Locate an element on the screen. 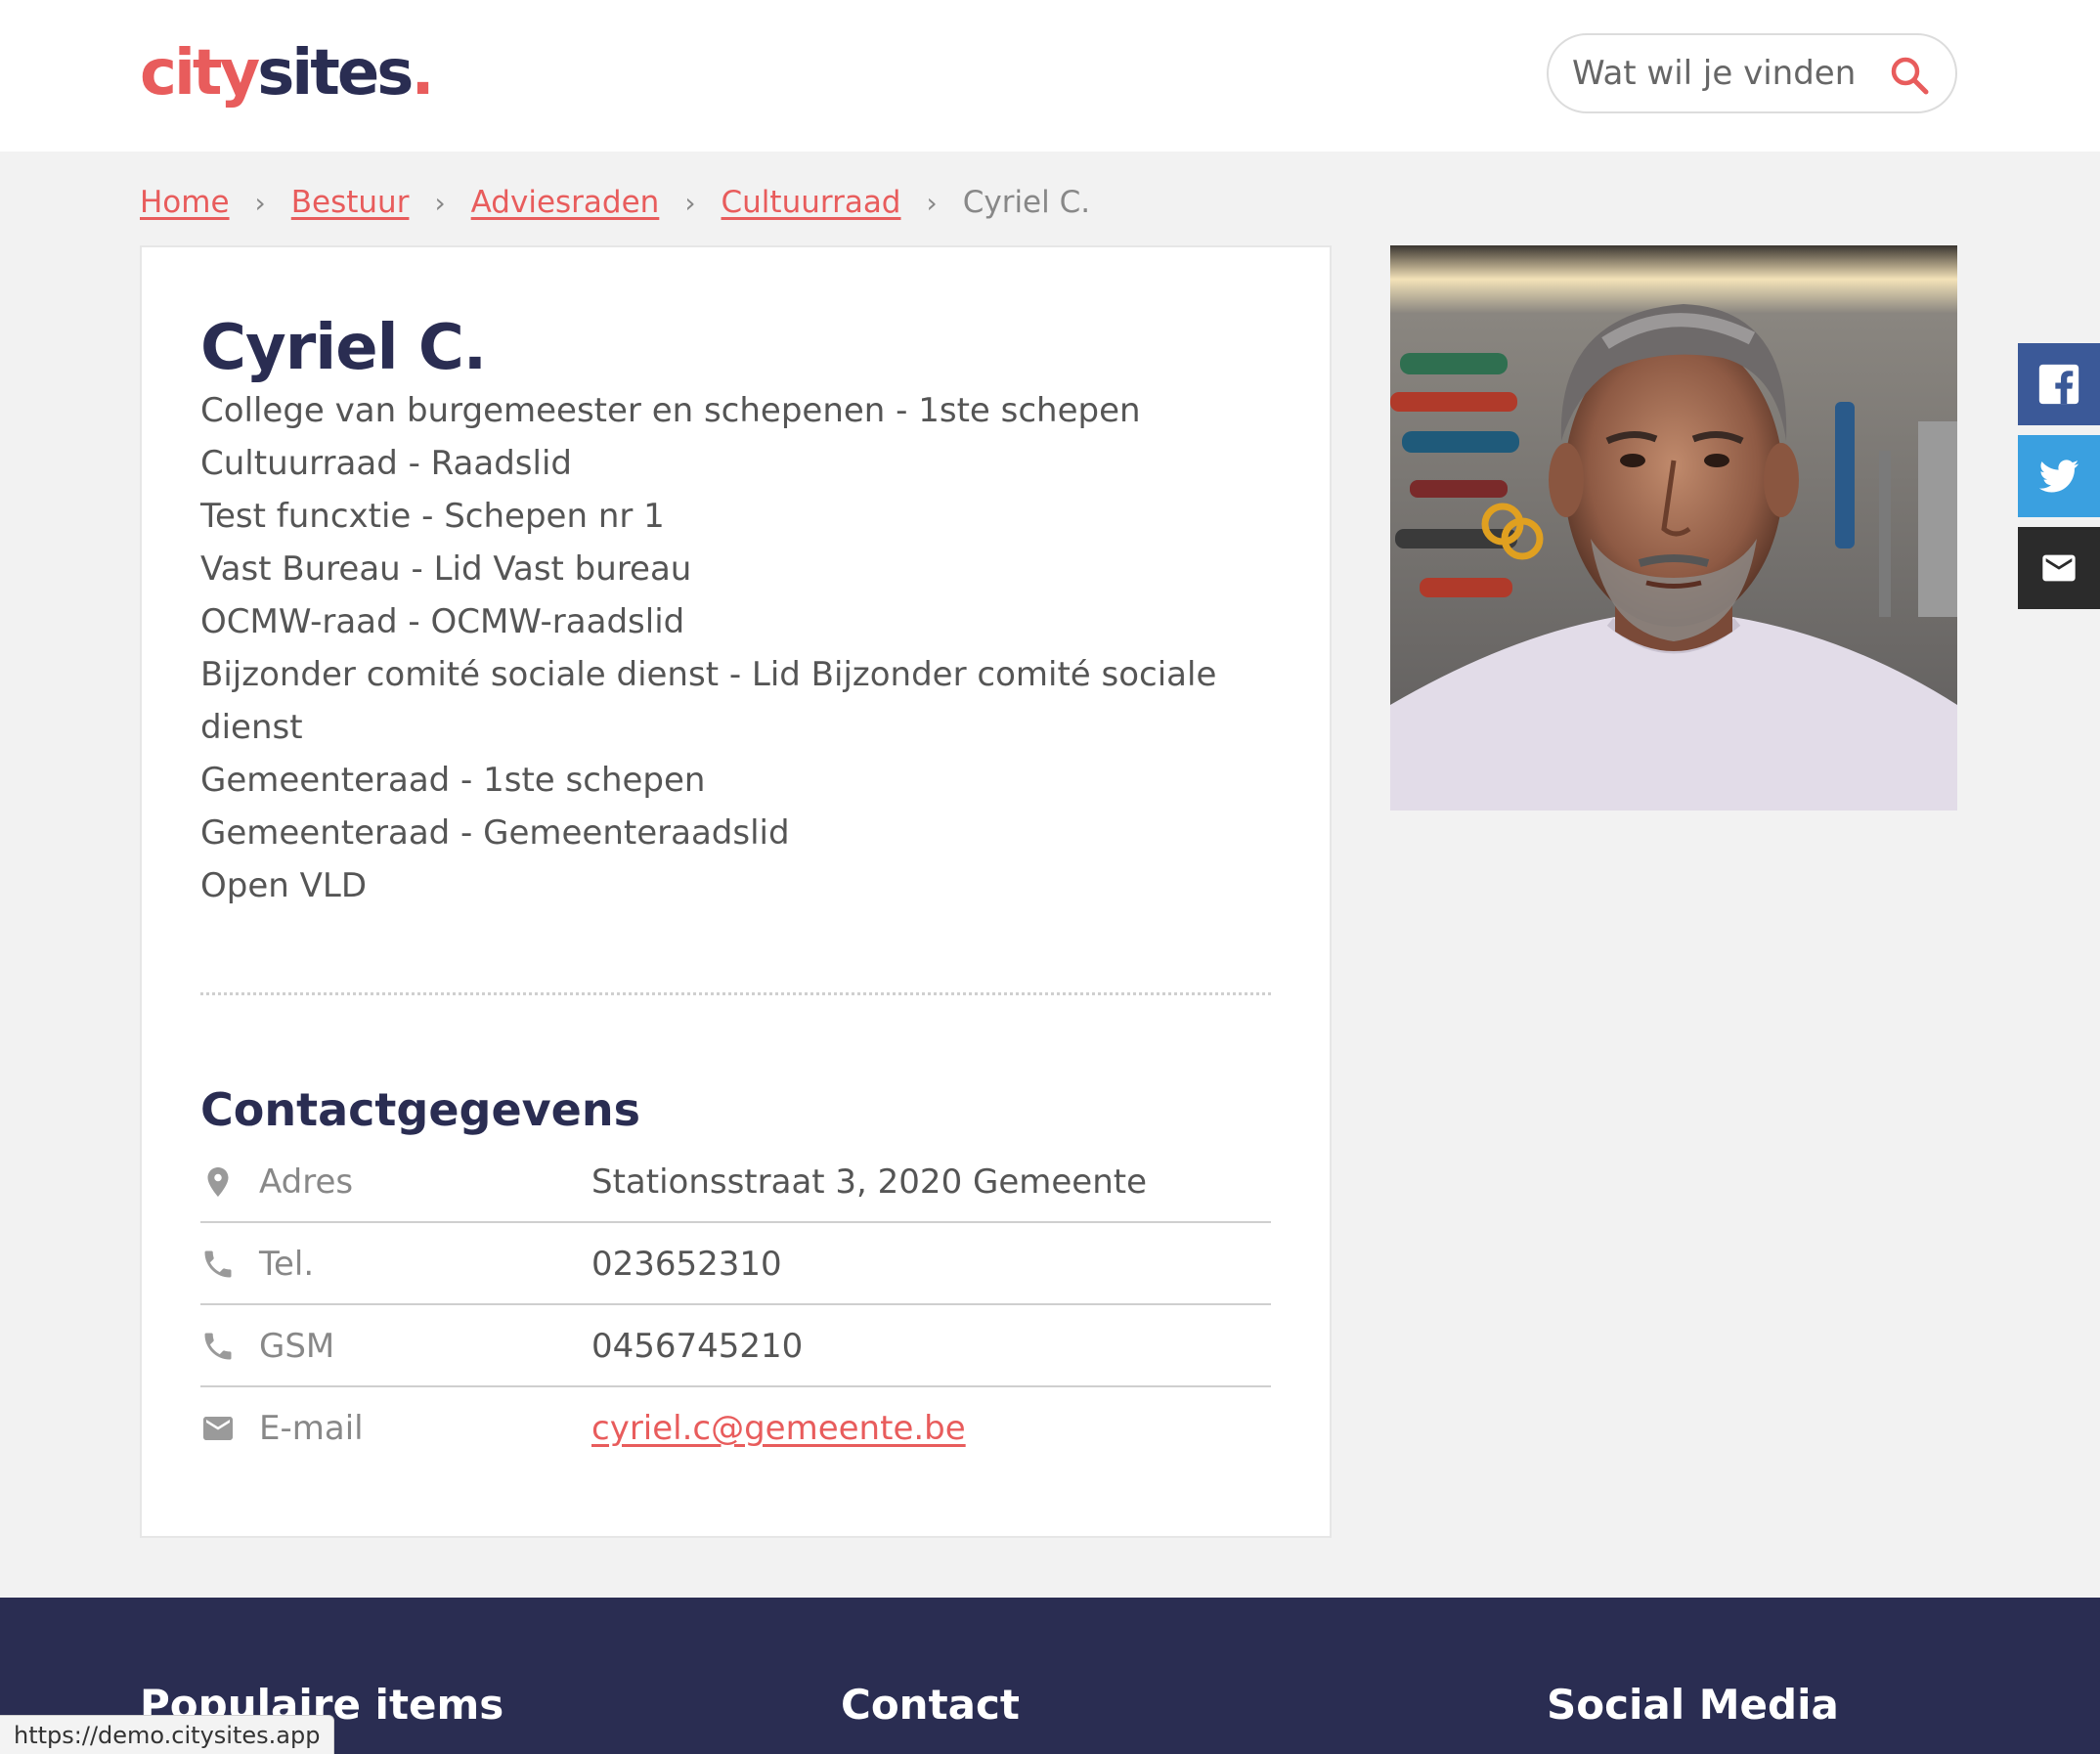  role-item: Open VLD is located at coordinates (283, 885).